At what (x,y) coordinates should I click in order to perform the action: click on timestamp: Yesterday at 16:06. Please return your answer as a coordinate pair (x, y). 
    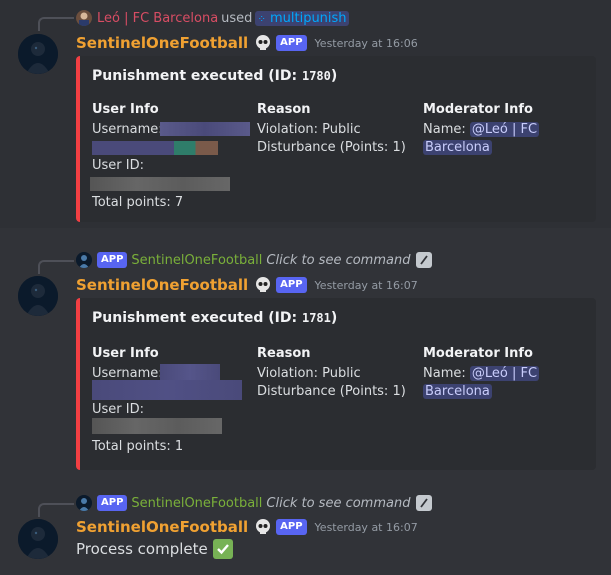
    Looking at the image, I should click on (366, 43).